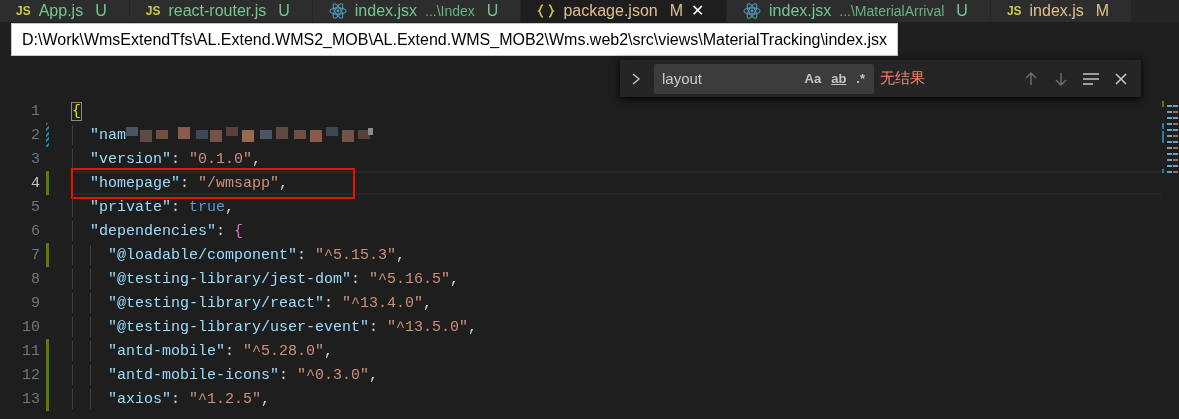 This screenshot has width=1179, height=419. I want to click on tab-title: App.js, so click(61, 11).